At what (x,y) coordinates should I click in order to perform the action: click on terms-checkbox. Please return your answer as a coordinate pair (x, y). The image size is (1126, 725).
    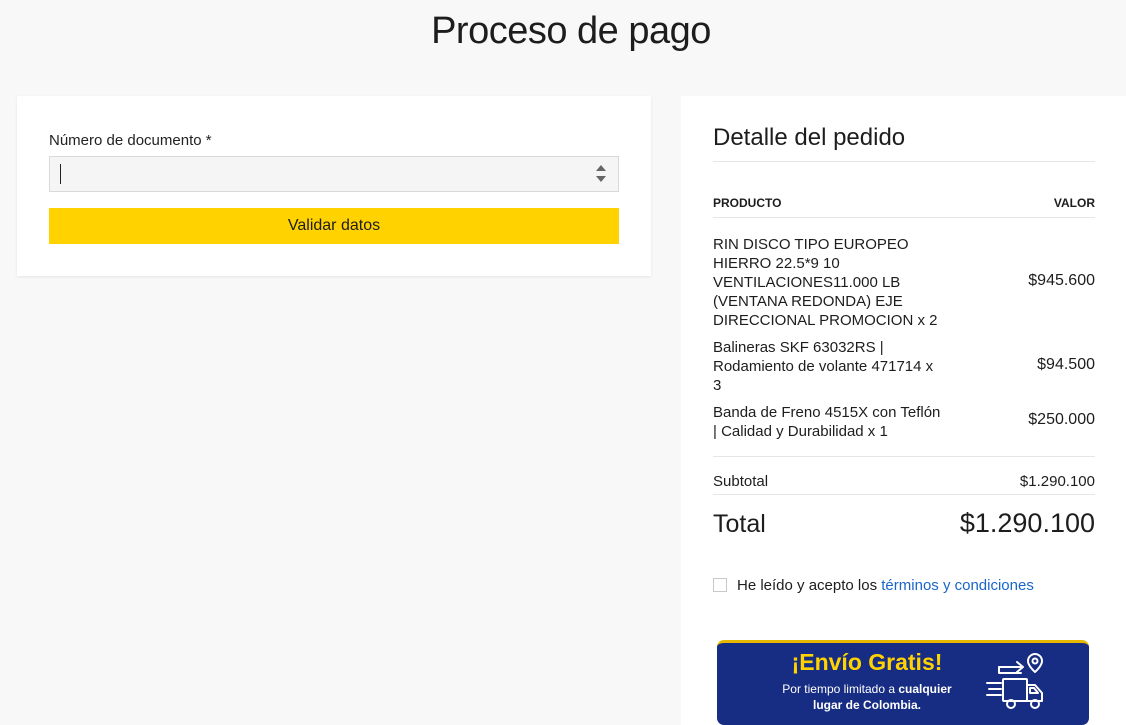
    Looking at the image, I should click on (720, 585).